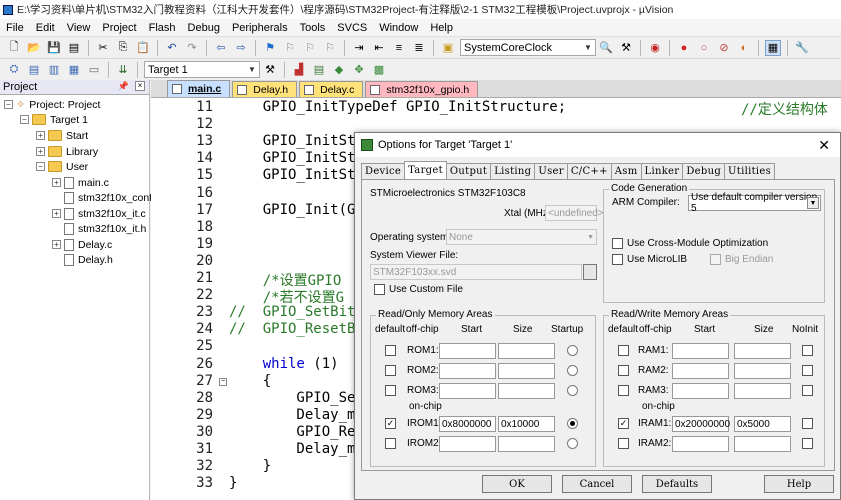 Image resolution: width=841 pixels, height=500 pixels. Describe the element at coordinates (626, 48) in the screenshot. I see `incremental-find-icon: ⚒` at that location.